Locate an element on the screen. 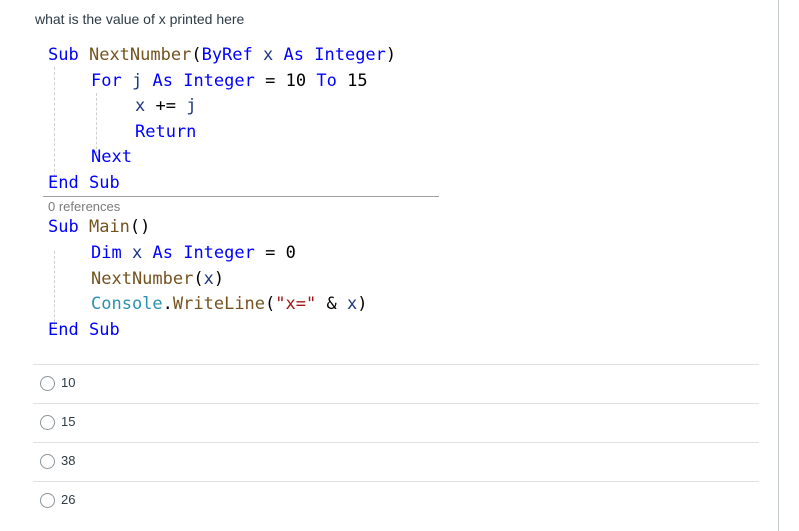  code-line-end-sub-main: End Sub is located at coordinates (84, 330).